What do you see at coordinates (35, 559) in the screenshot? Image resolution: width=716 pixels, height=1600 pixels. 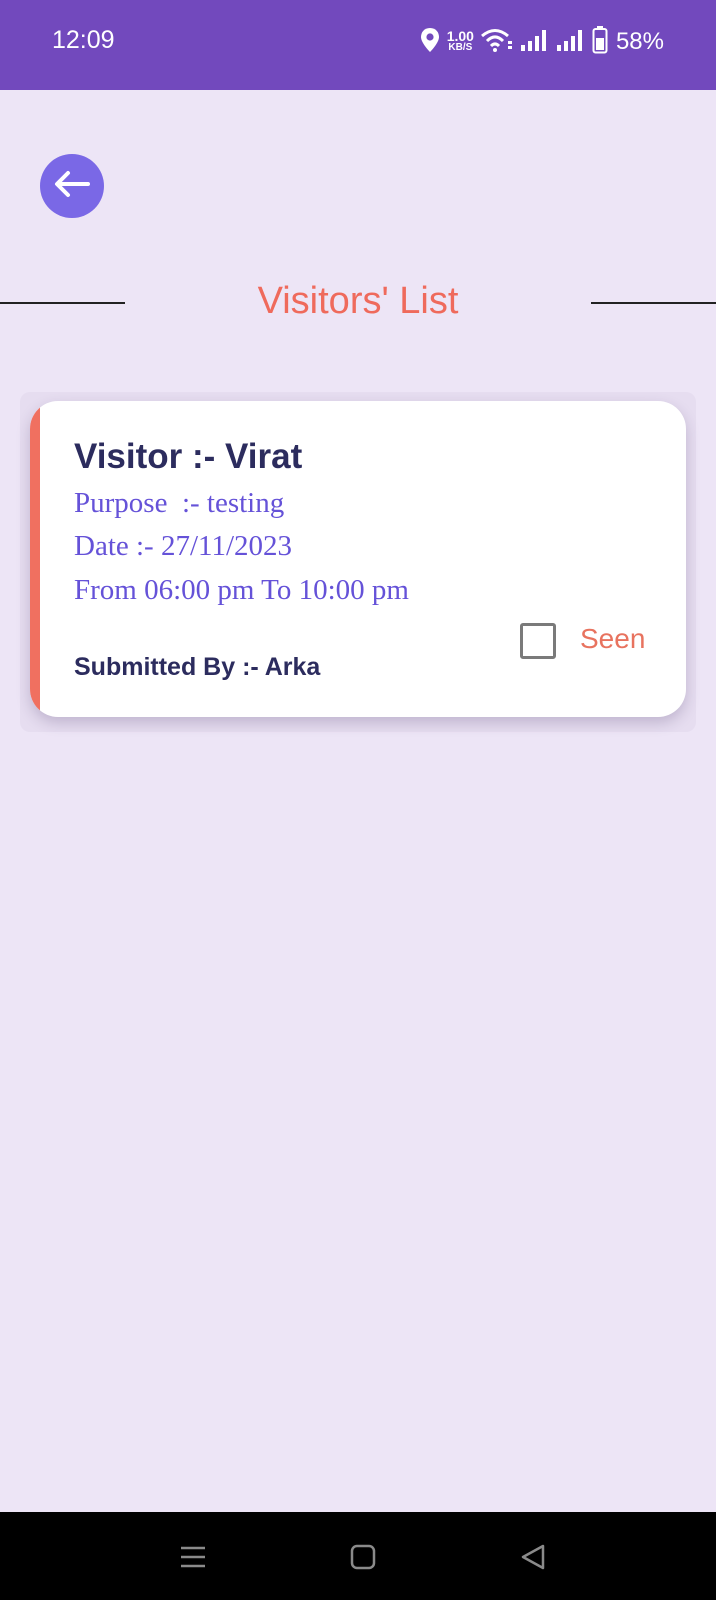 I see `card-accent-bar` at bounding box center [35, 559].